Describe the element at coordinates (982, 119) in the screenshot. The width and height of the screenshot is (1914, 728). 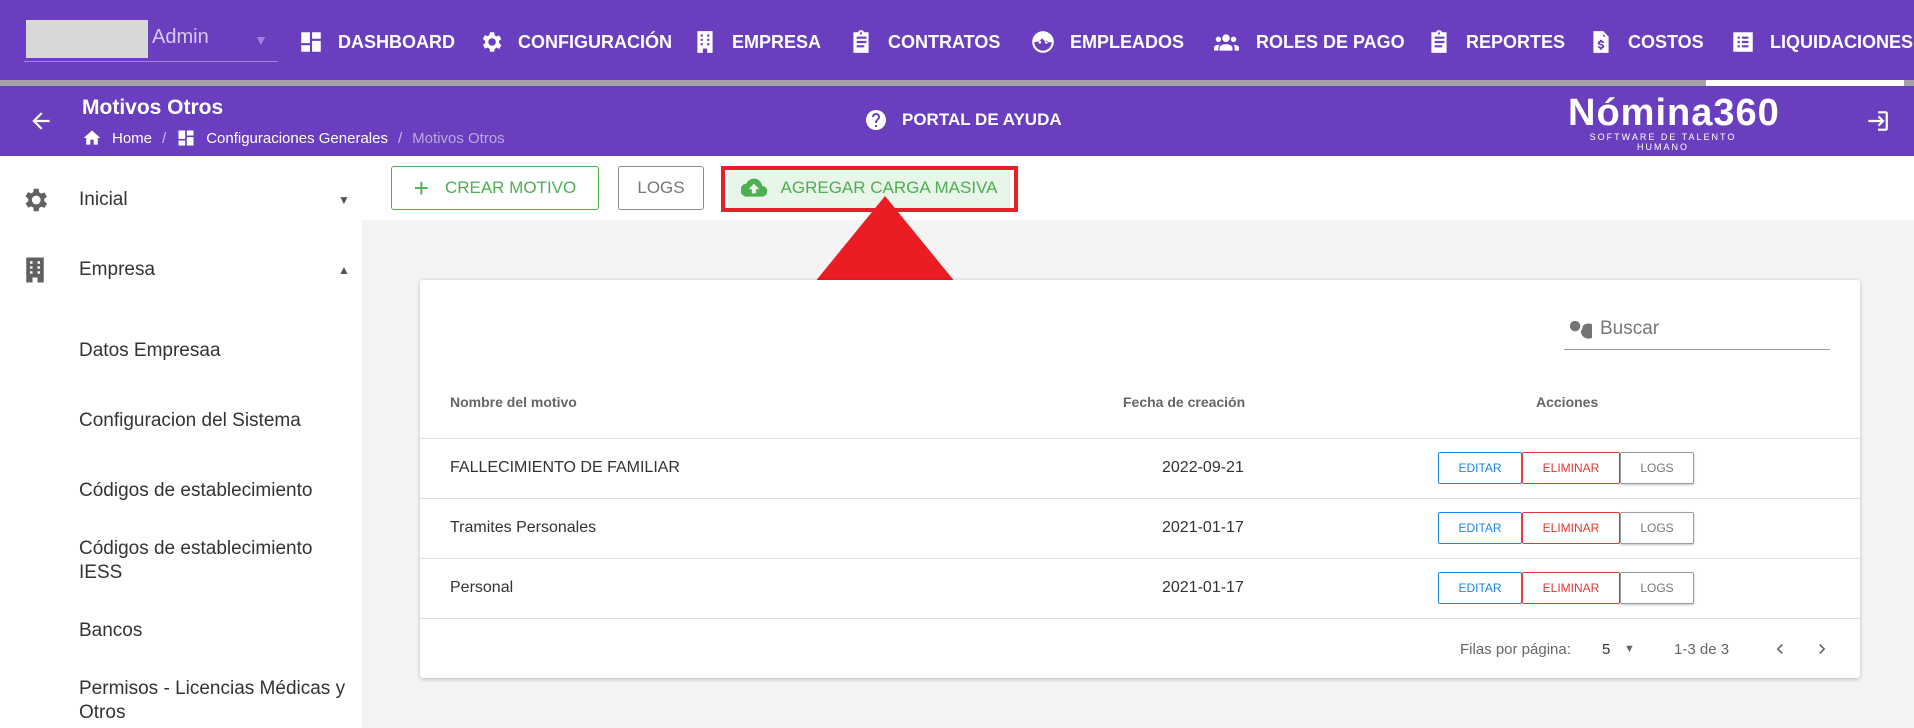
I see `help-label: PORTAL DE AYUDA` at that location.